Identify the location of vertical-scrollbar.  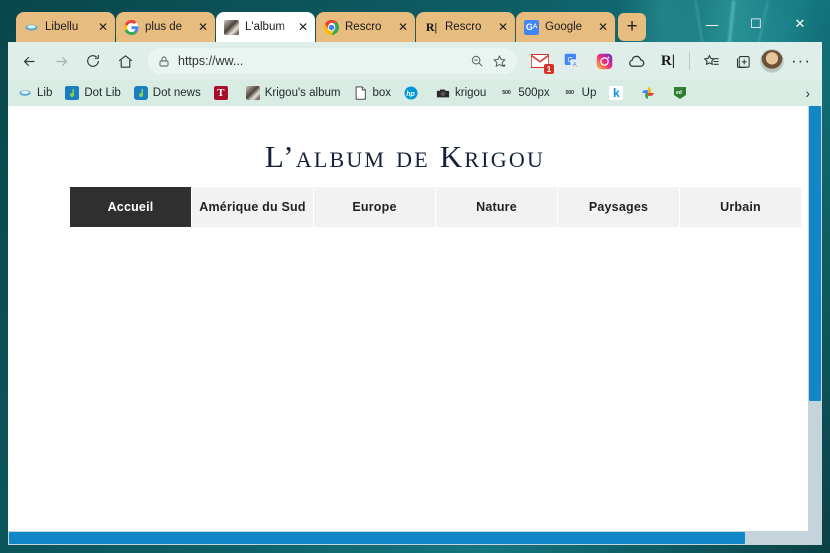
(815, 318).